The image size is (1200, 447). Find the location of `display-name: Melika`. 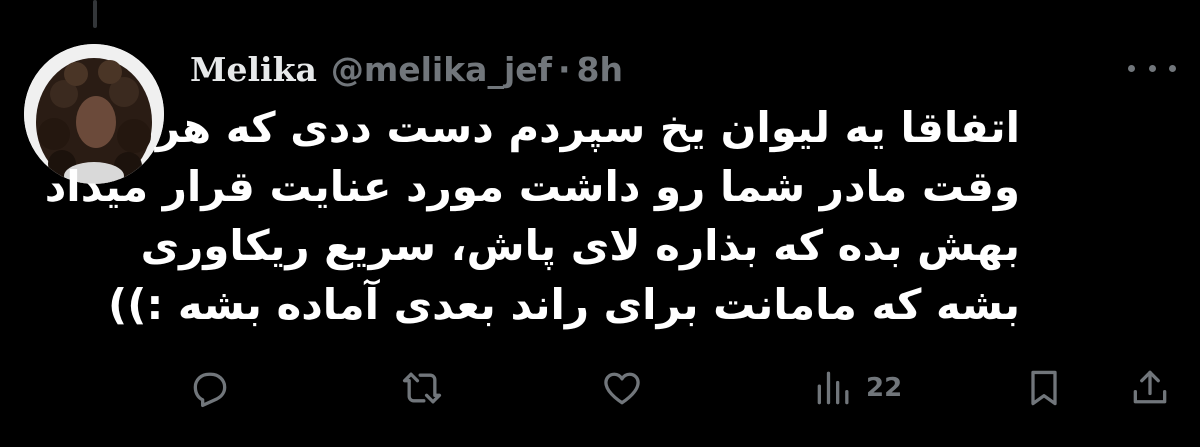

display-name: Melika is located at coordinates (253, 69).